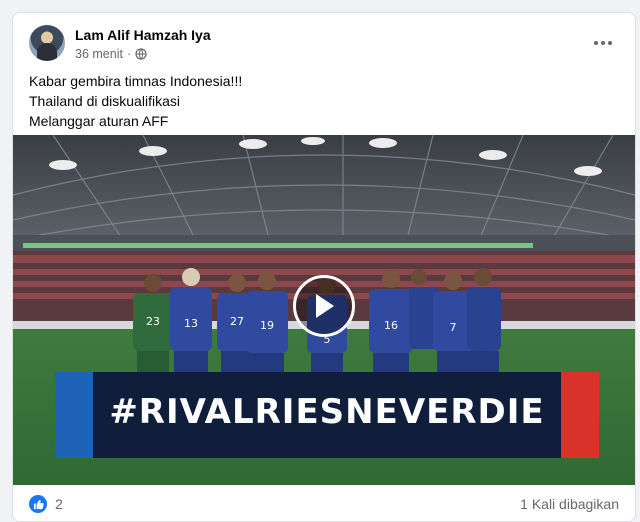 This screenshot has width=640, height=522. What do you see at coordinates (99, 121) in the screenshot?
I see `post-line: Melanggar aturan AFF` at bounding box center [99, 121].